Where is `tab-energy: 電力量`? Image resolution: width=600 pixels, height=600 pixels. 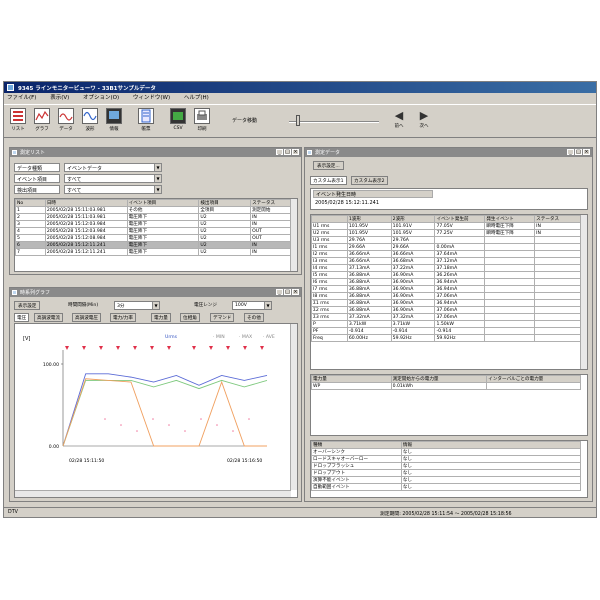
tab-energy: 電力量 is located at coordinates (161, 317).